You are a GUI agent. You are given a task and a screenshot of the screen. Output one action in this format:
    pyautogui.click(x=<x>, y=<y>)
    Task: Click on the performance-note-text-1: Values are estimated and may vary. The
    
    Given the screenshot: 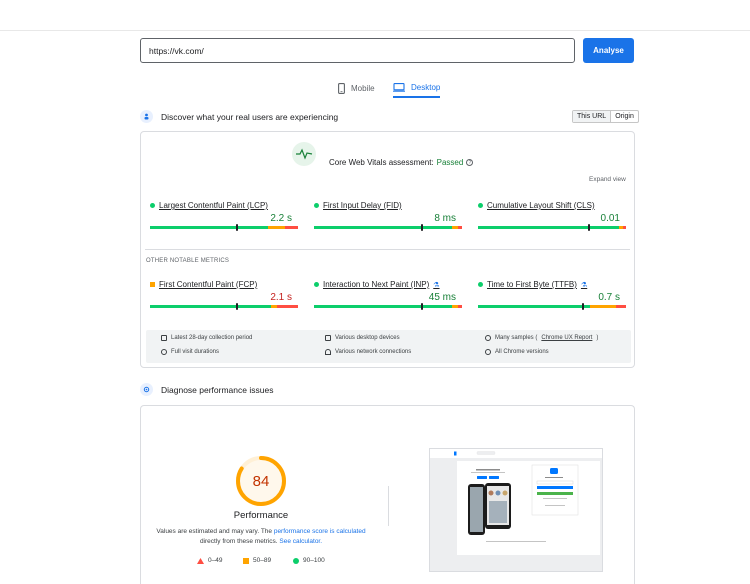 What is the action you would take?
    pyautogui.click(x=215, y=531)
    